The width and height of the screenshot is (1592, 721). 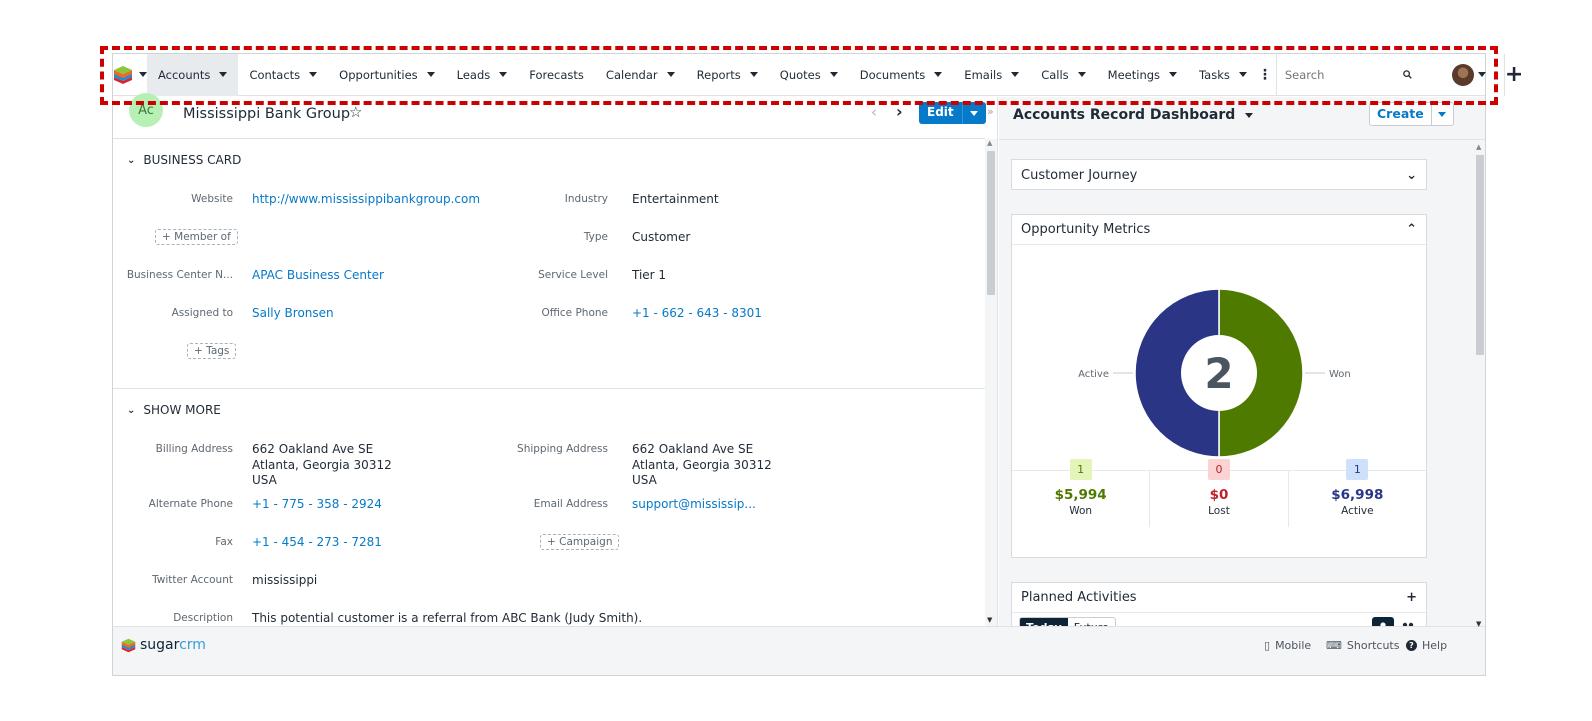 What do you see at coordinates (1091, 622) in the screenshot?
I see `tab-future: Future` at bounding box center [1091, 622].